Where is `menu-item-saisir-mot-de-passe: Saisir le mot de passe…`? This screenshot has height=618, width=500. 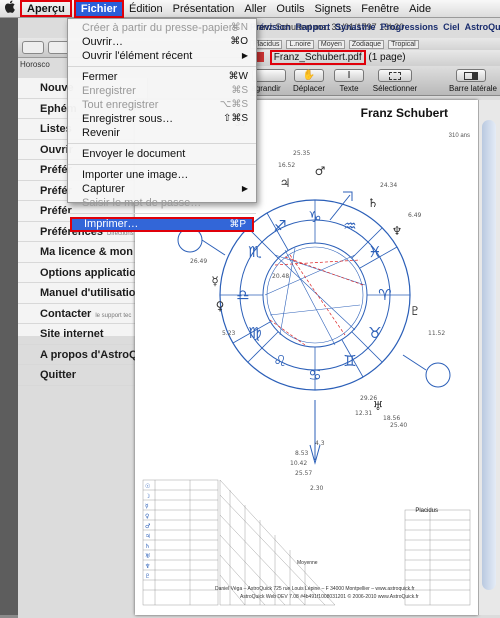 menu-item-saisir-mot-de-passe: Saisir le mot de passe… is located at coordinates (162, 203).